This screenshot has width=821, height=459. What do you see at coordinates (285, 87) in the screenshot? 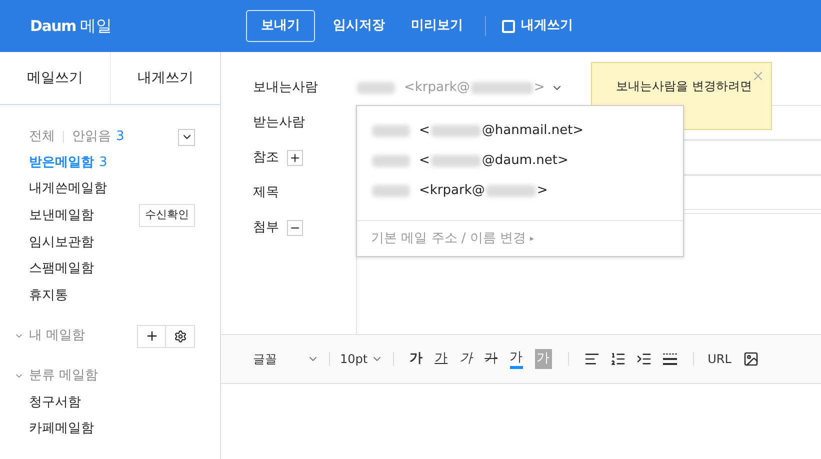
I see `field-label: 보내는사람` at bounding box center [285, 87].